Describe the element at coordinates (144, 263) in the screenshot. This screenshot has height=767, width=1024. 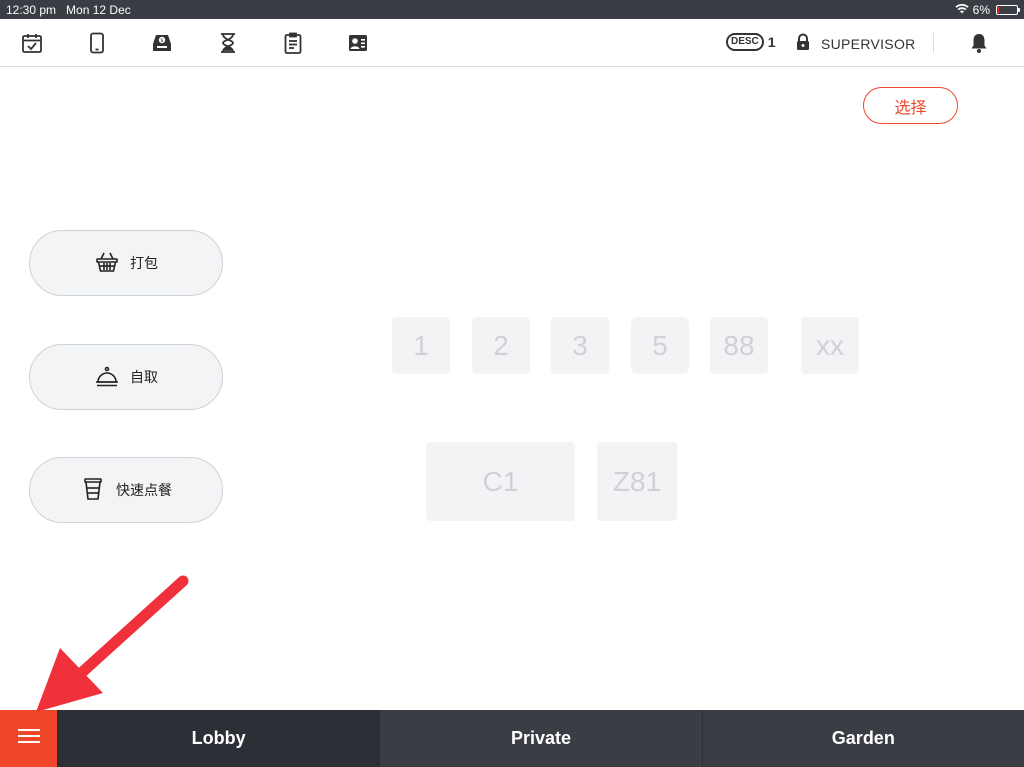
I see `takeaway-label: 打包` at that location.